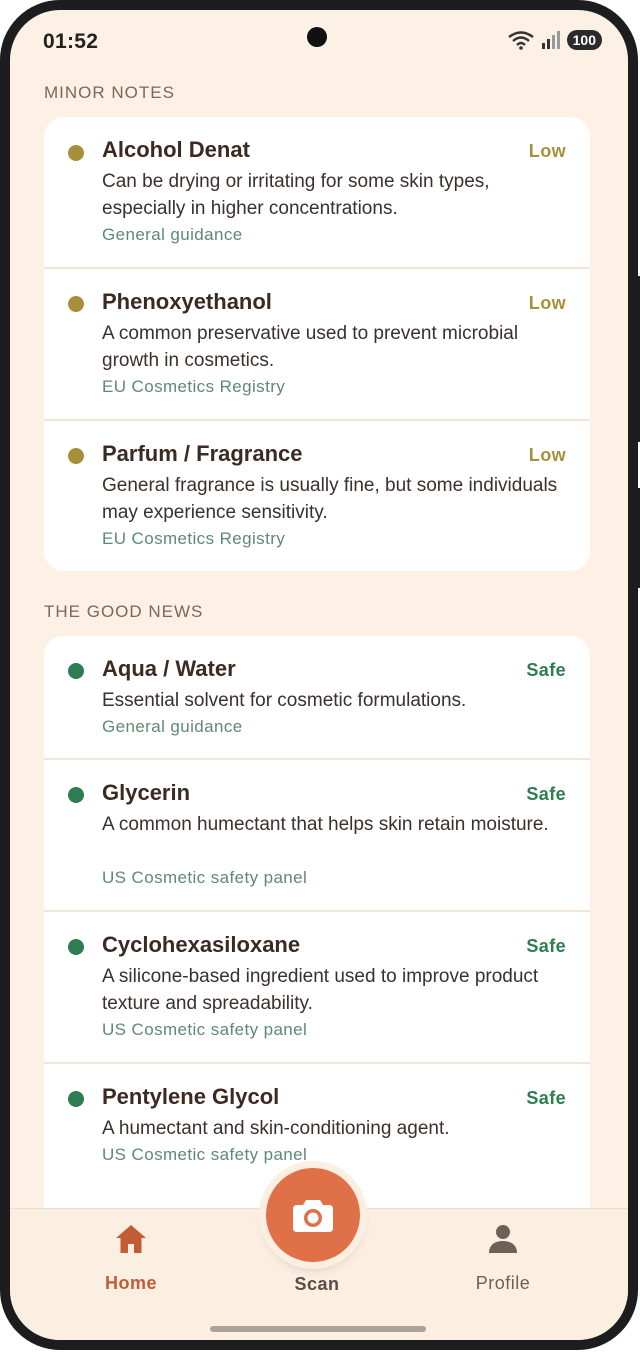 The image size is (640, 1352). What do you see at coordinates (503, 1264) in the screenshot?
I see `nav-profile: Profile` at bounding box center [503, 1264].